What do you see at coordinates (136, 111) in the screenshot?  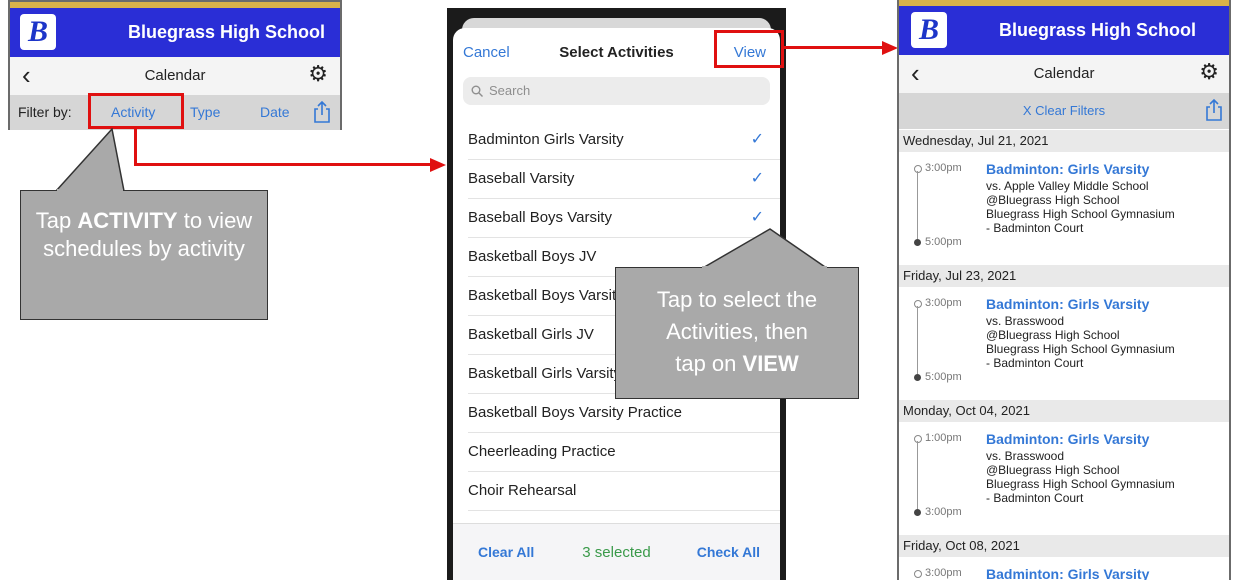 I see `activity-highlight` at bounding box center [136, 111].